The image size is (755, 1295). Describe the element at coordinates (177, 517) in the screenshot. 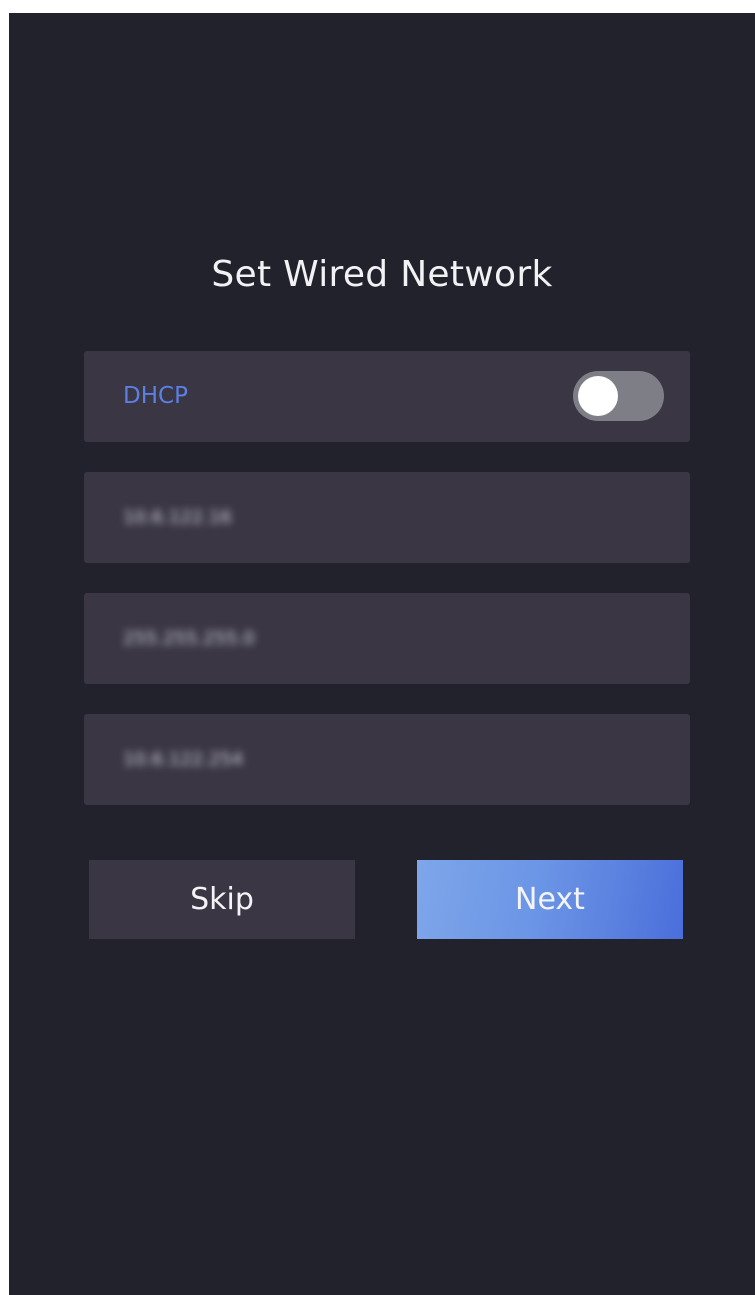

I see `ip-address-value: 10.6.122.16` at that location.